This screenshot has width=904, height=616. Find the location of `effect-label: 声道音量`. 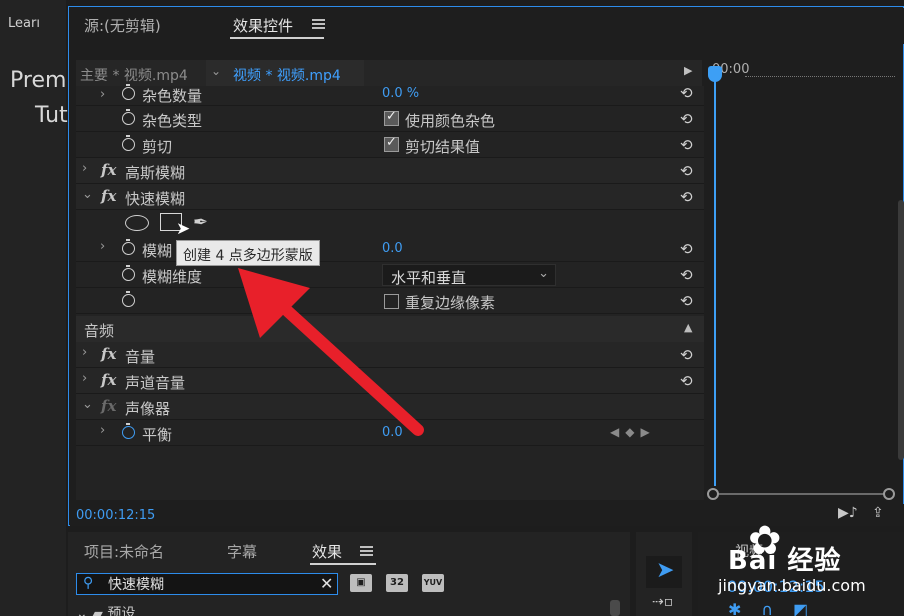

effect-label: 声道音量 is located at coordinates (155, 383).